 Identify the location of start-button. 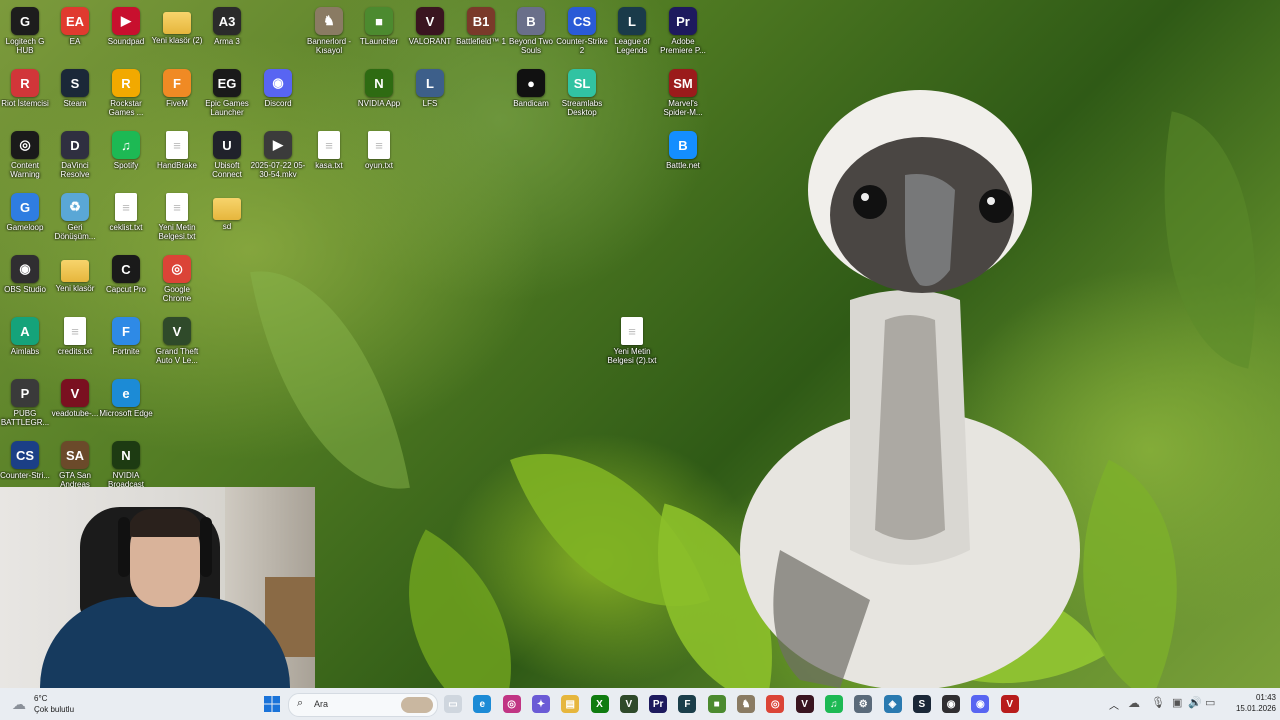
(272, 704).